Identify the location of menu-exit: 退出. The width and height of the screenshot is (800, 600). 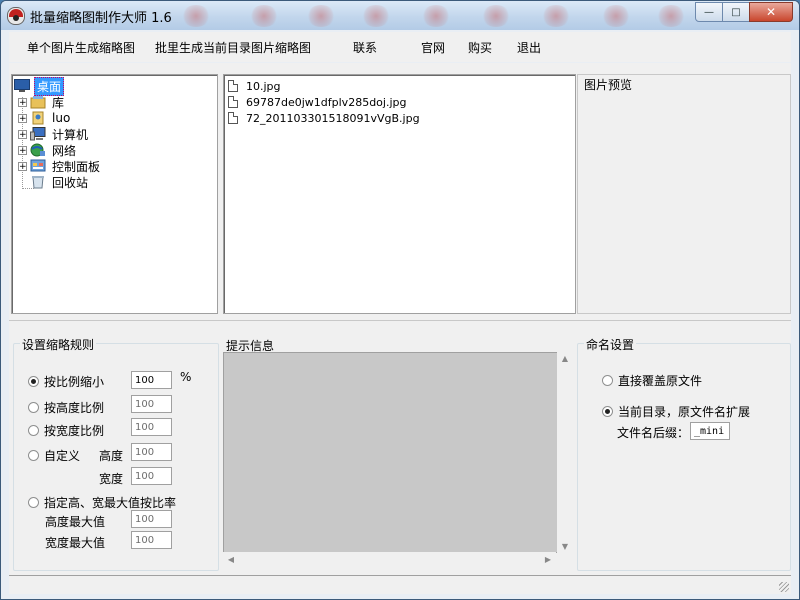
(529, 47).